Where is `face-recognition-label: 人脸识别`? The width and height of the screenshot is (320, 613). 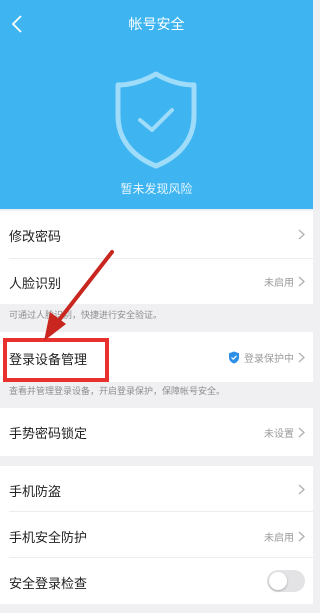 face-recognition-label: 人脸识别 is located at coordinates (35, 284).